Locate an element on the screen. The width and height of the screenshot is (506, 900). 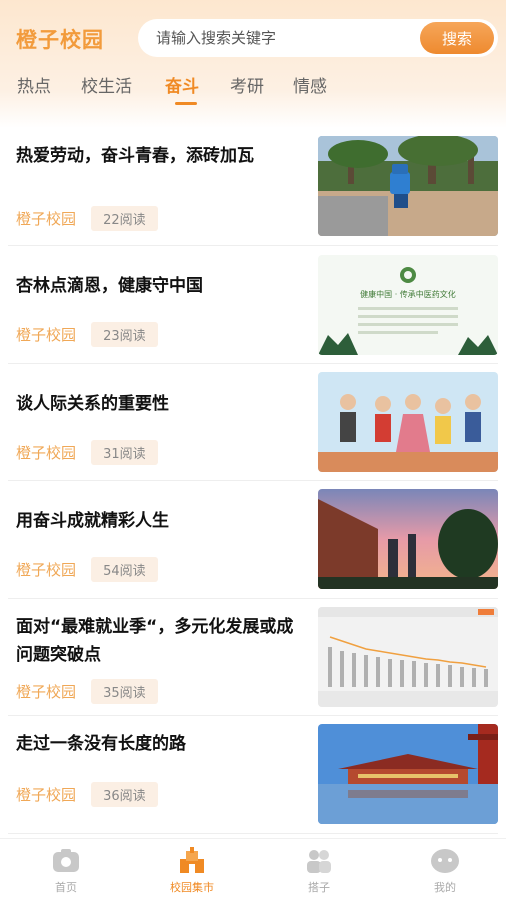
article-meta: 橙子校园 54阅读 is located at coordinates (87, 569).